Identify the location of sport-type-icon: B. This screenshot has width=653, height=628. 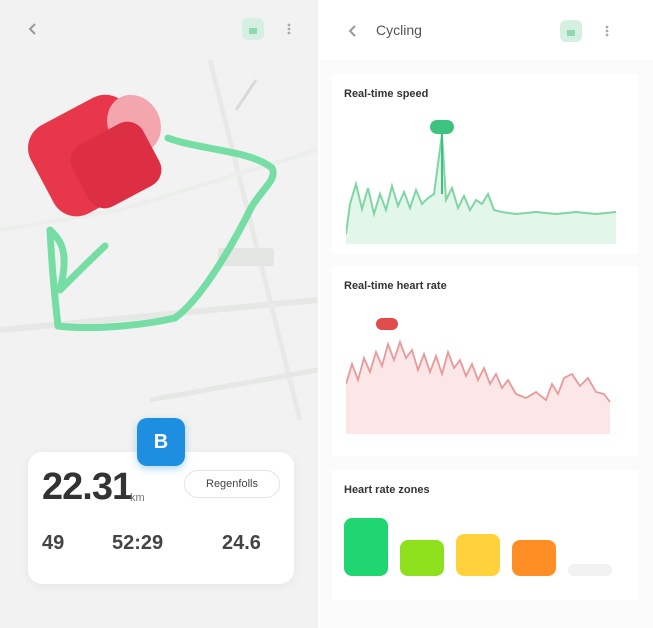
(161, 442).